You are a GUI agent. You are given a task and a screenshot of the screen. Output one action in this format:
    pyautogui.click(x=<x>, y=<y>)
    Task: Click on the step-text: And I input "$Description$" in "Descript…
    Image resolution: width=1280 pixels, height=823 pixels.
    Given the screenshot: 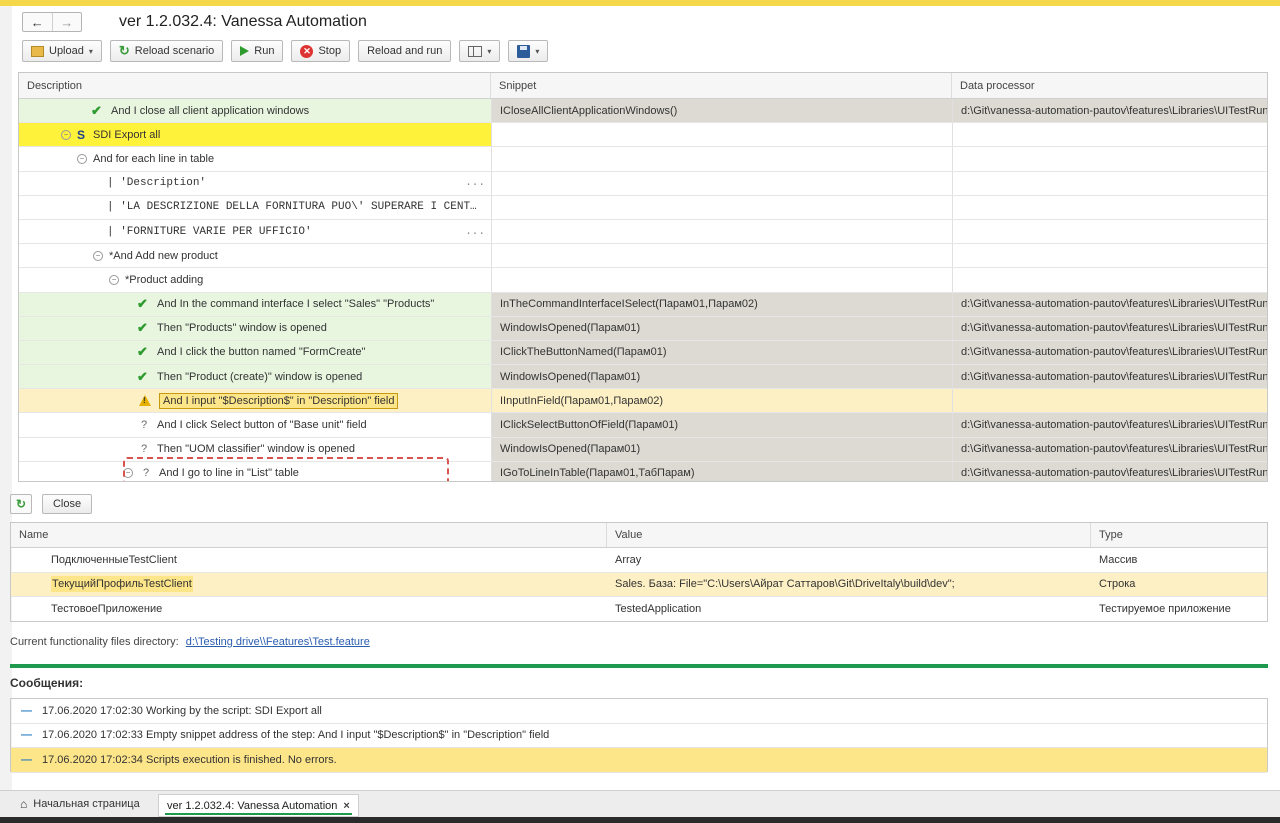 What is the action you would take?
    pyautogui.click(x=279, y=400)
    